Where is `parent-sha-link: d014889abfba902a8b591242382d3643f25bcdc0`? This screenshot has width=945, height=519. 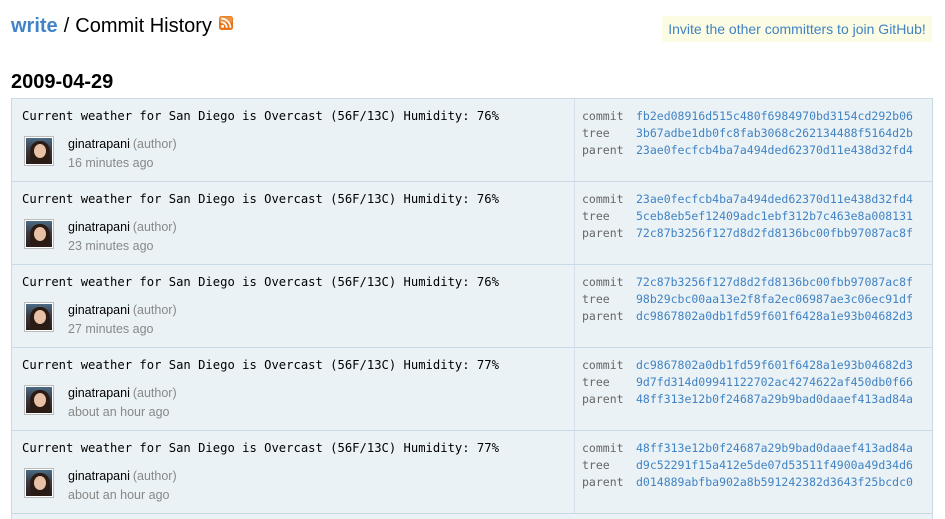
parent-sha-link: d014889abfba902a8b591242382d3643f25bcdc0 is located at coordinates (774, 482).